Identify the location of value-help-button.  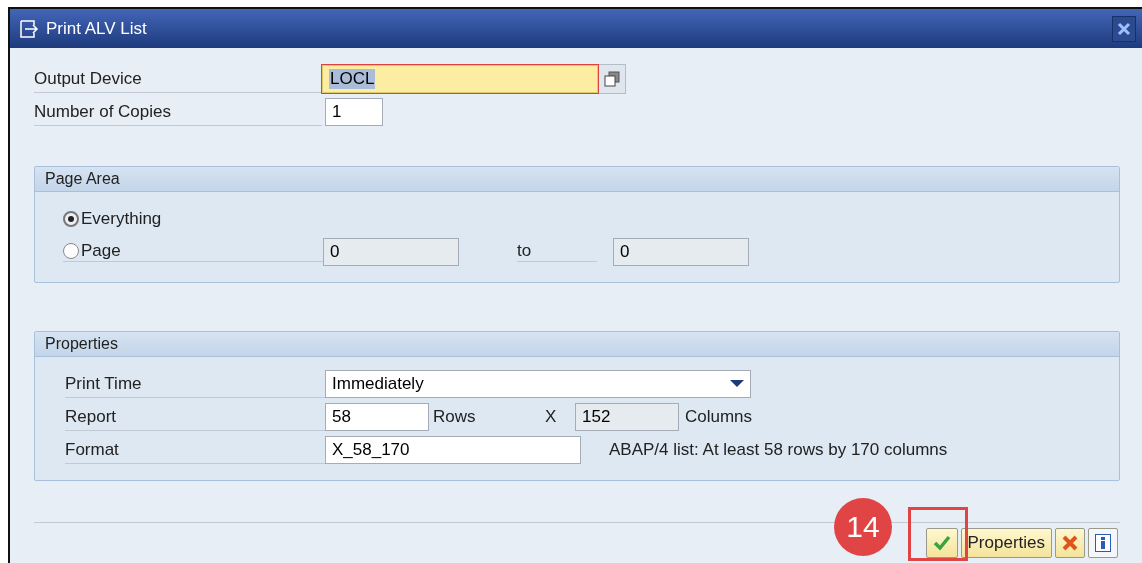
(612, 78).